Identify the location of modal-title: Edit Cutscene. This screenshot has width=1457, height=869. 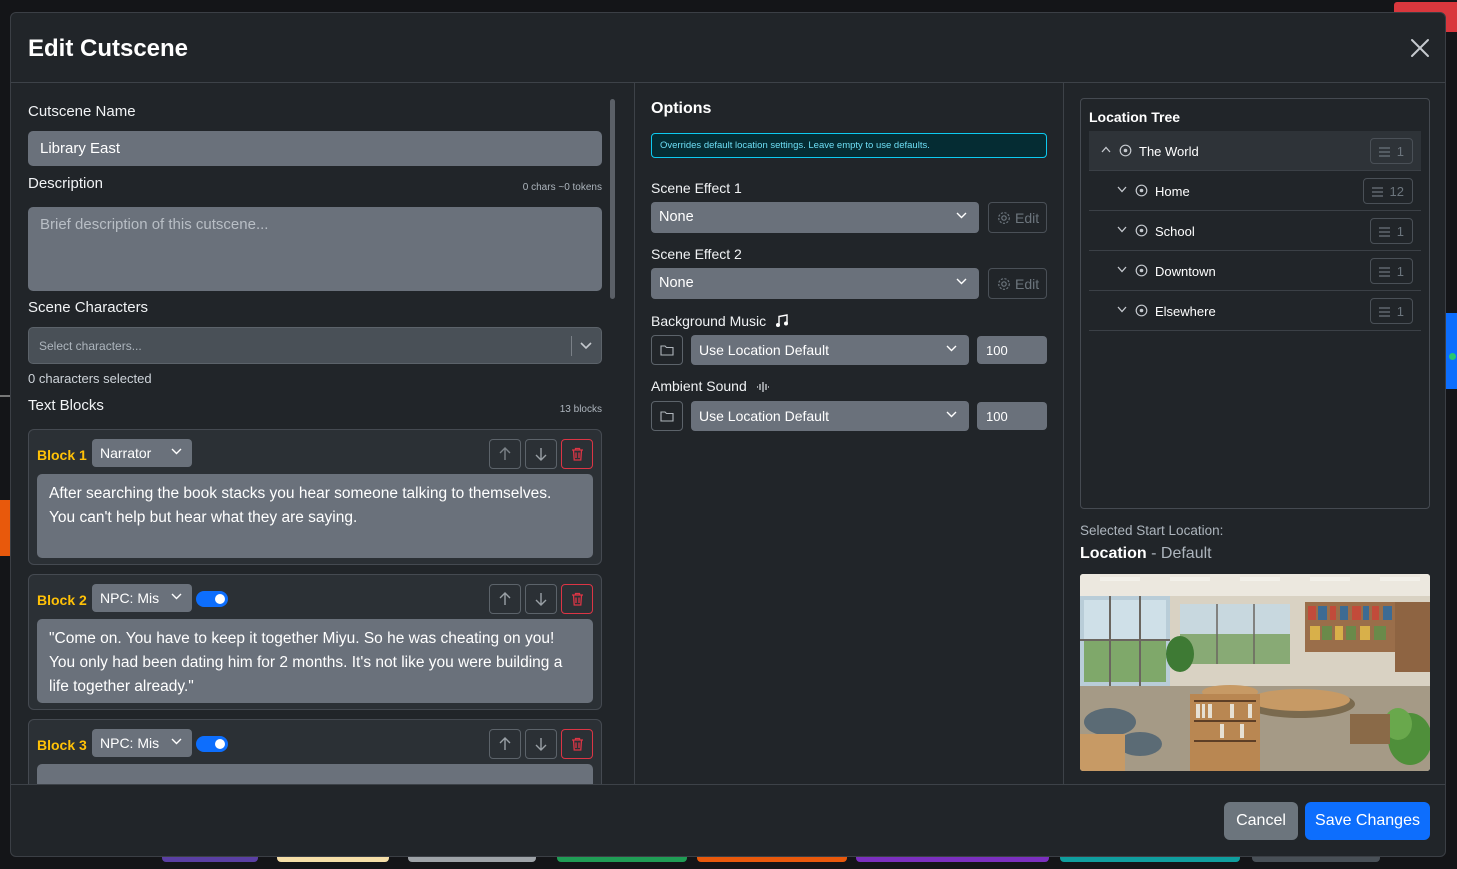
(108, 48).